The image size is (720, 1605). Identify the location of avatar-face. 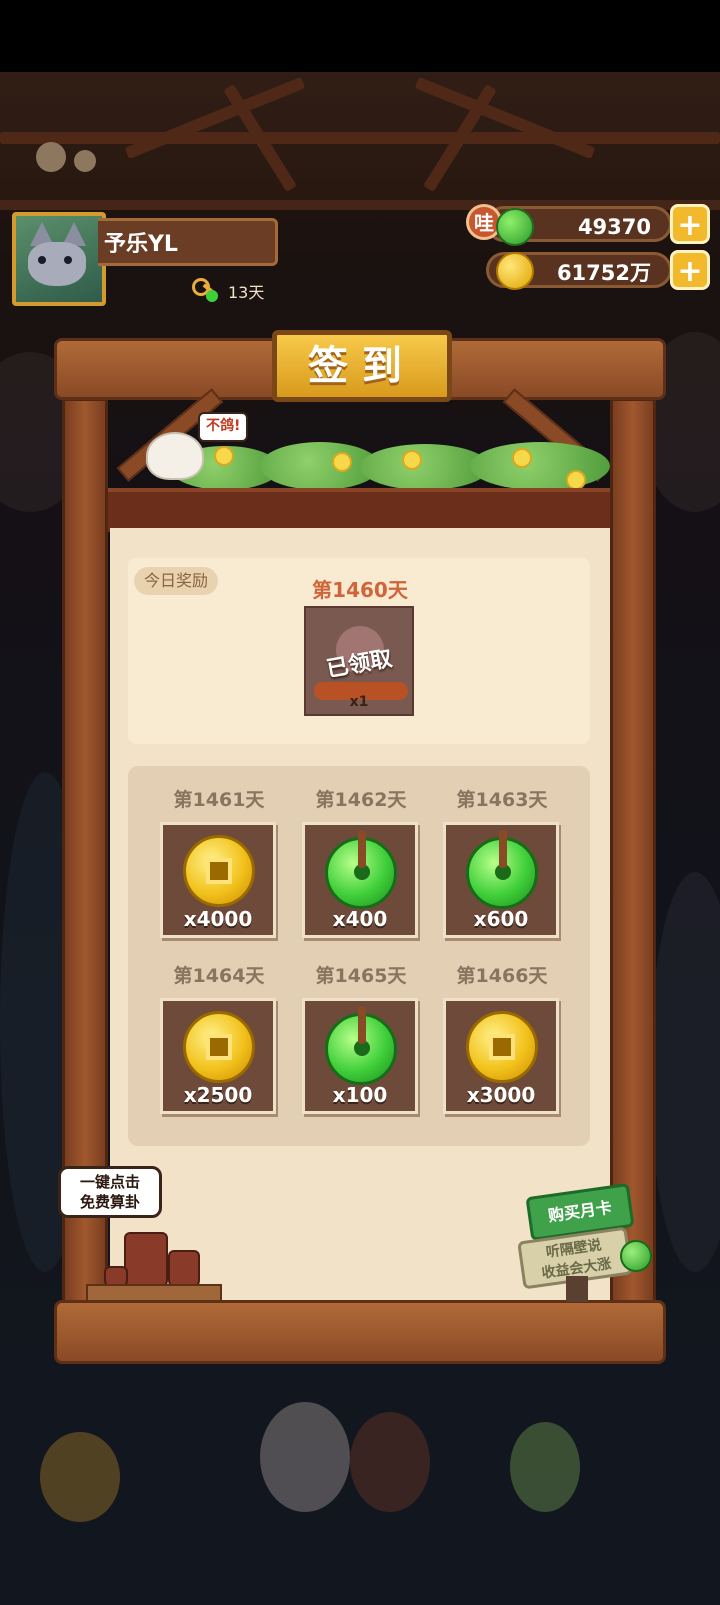
(57, 264).